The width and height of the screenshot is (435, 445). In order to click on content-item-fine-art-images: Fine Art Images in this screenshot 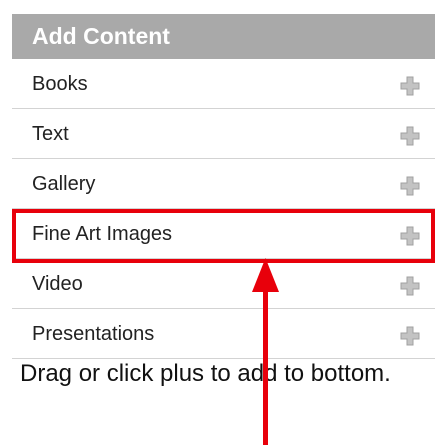, I will do `click(223, 234)`.